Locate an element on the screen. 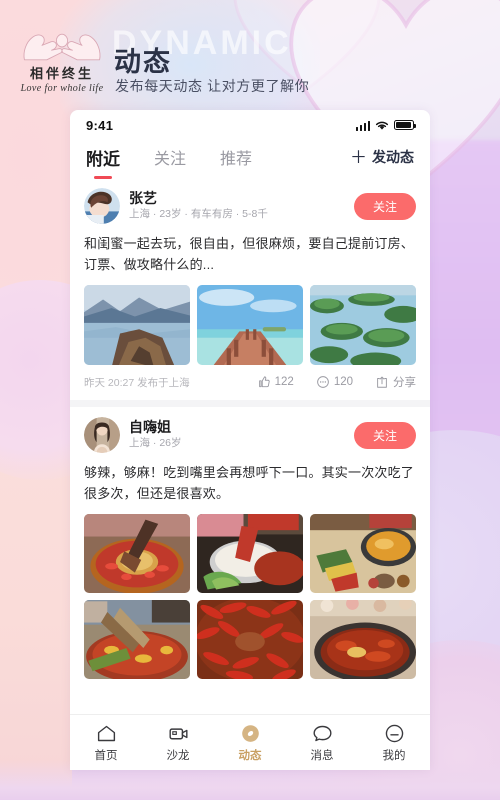  post-header: 自嗨姐 上海 · 26岁 关注 is located at coordinates (250, 435).